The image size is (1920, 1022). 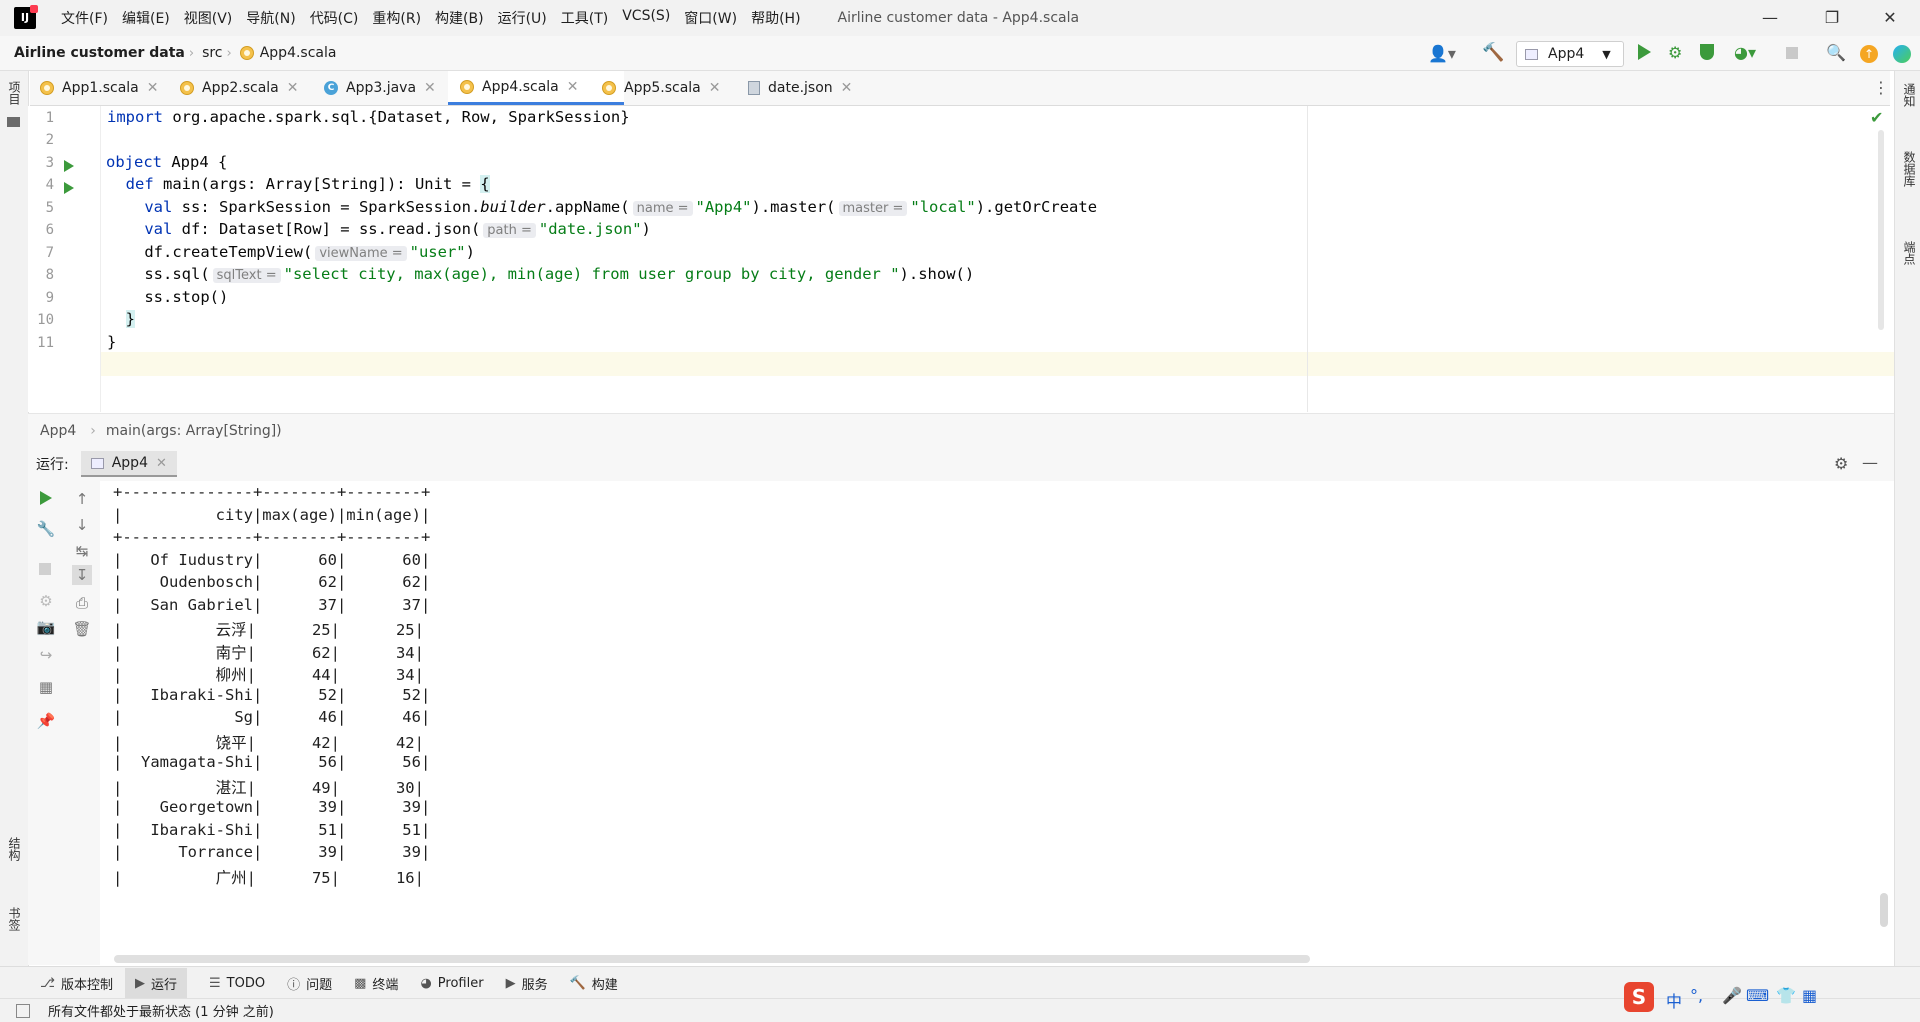 I want to click on tool-tab-todo: ☰ TODO, so click(x=237, y=983).